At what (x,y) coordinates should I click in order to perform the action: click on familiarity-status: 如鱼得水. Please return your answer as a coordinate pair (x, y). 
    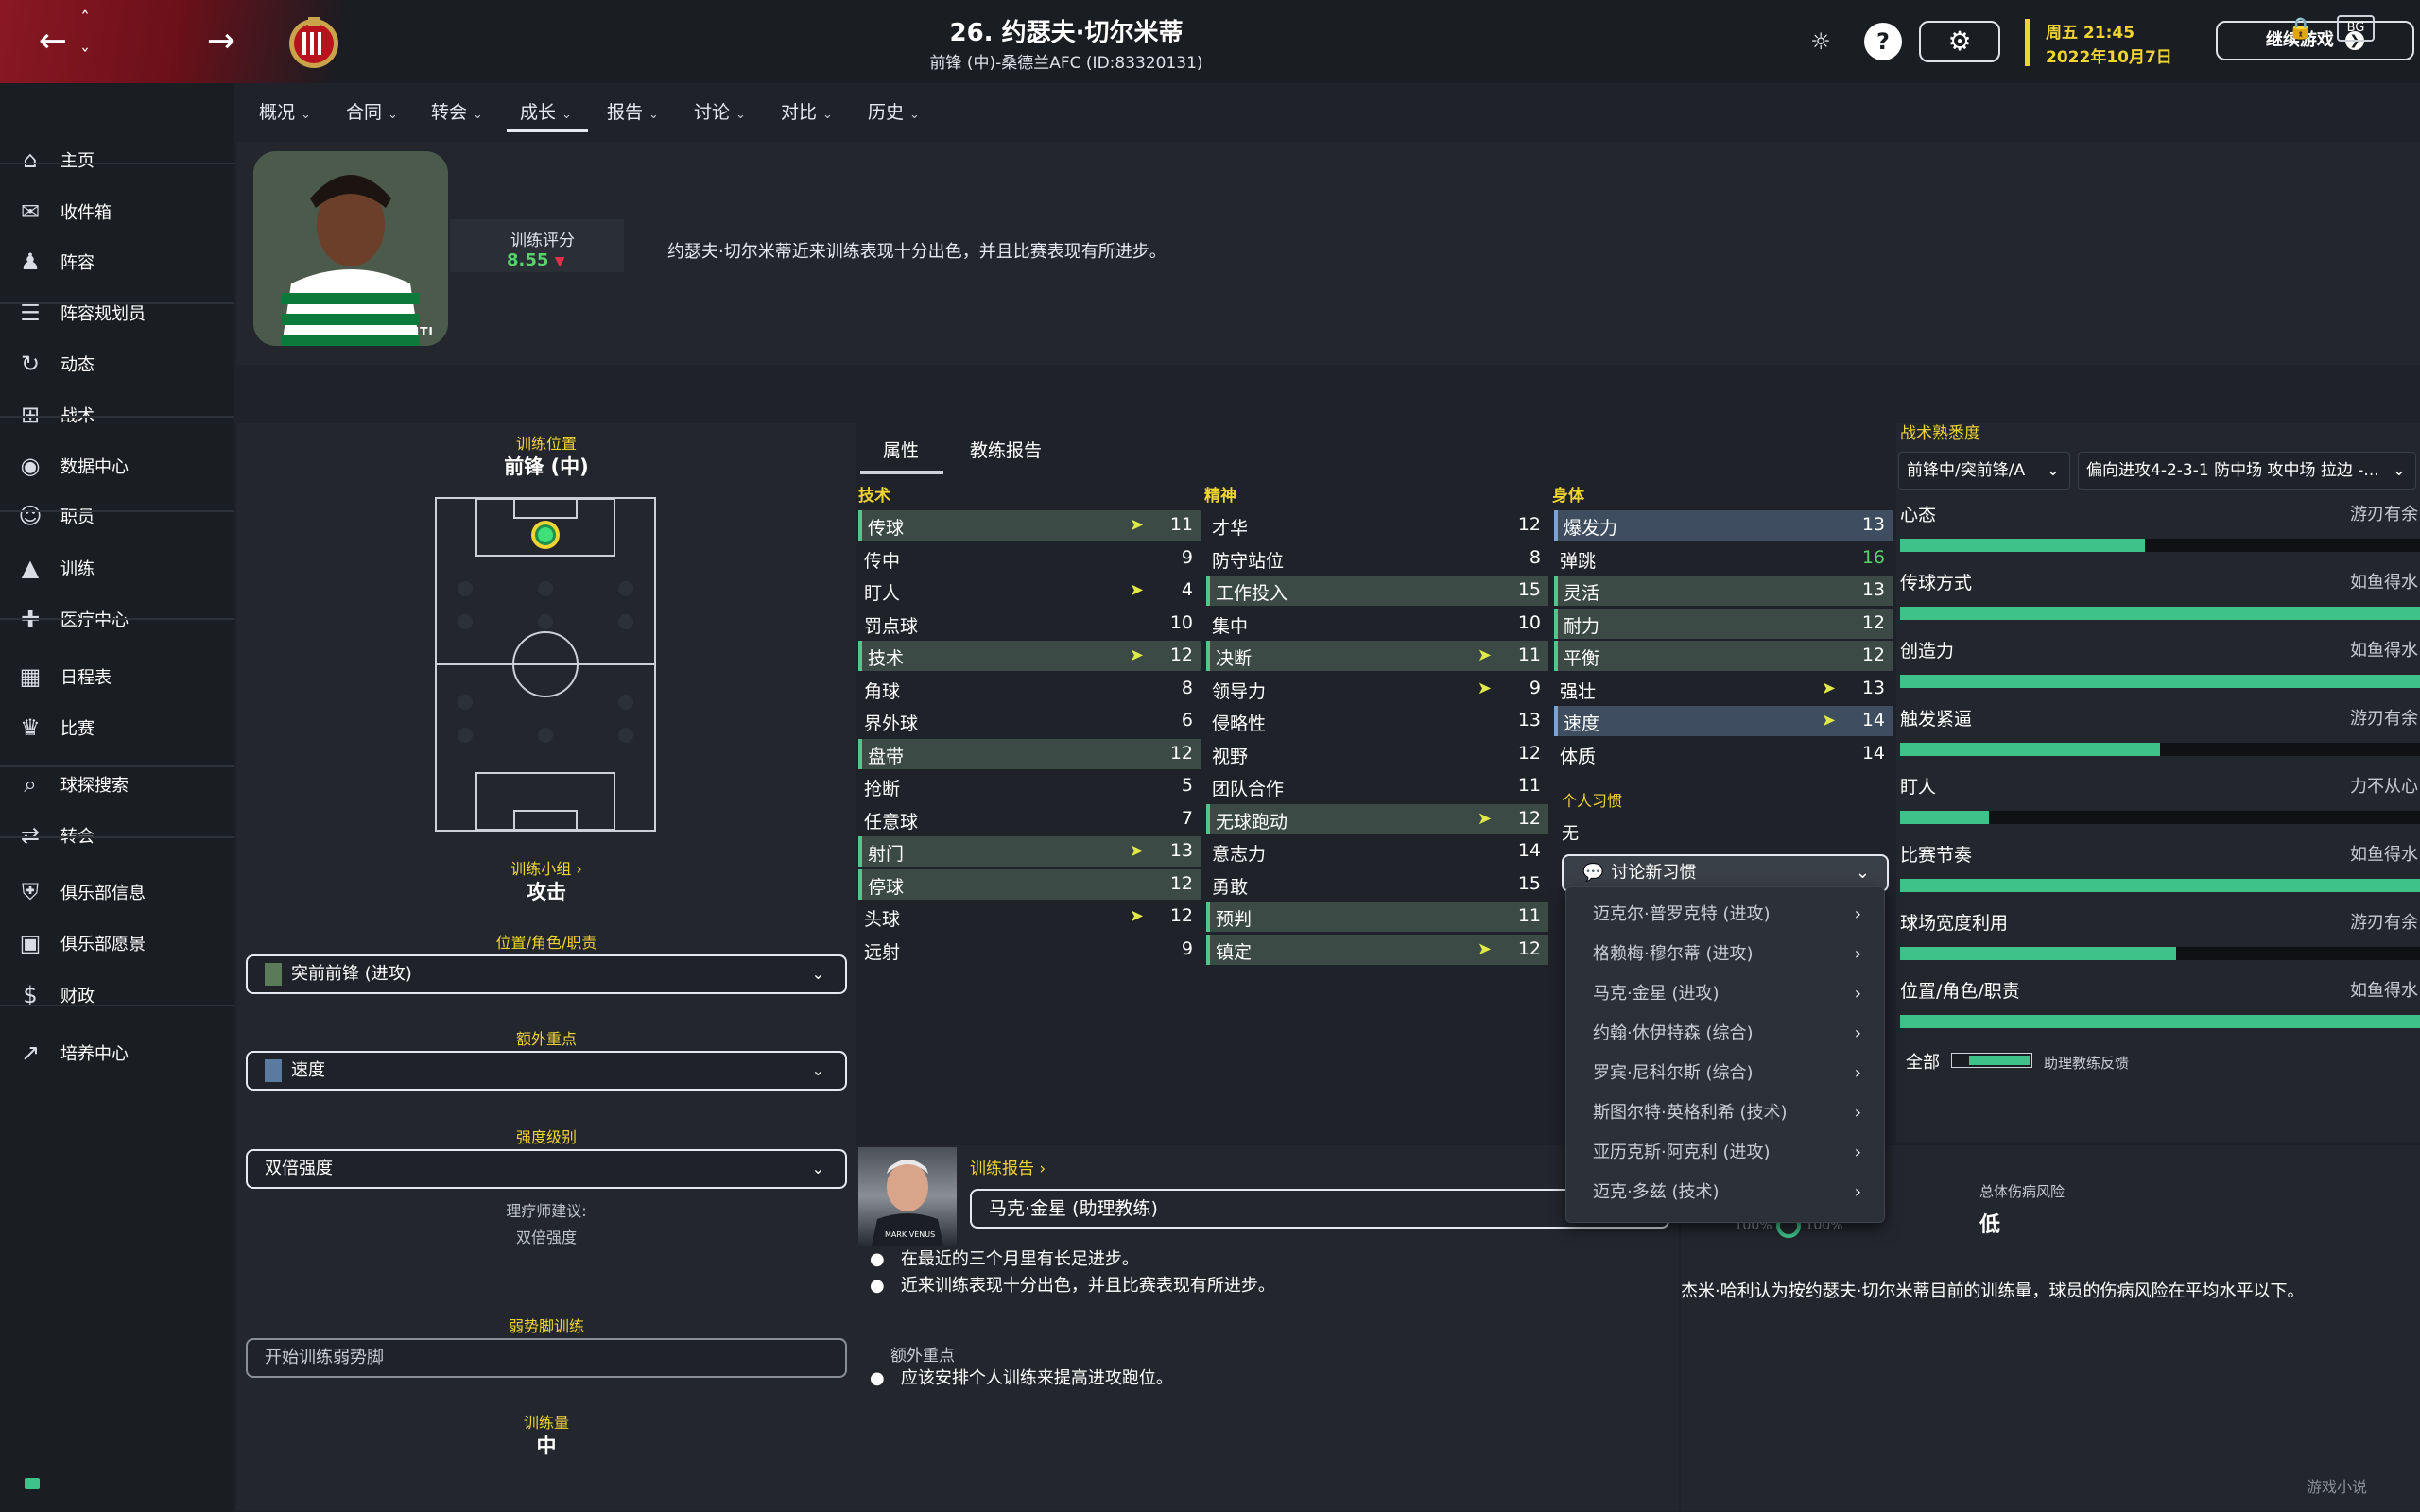
    Looking at the image, I should click on (2384, 991).